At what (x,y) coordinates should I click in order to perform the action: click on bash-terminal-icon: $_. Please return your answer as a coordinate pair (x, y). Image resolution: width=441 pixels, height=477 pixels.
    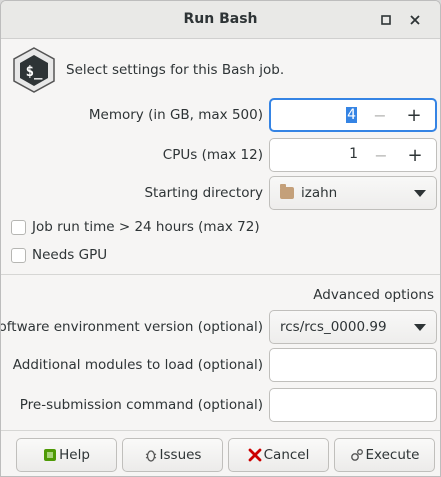
    Looking at the image, I should click on (34, 70).